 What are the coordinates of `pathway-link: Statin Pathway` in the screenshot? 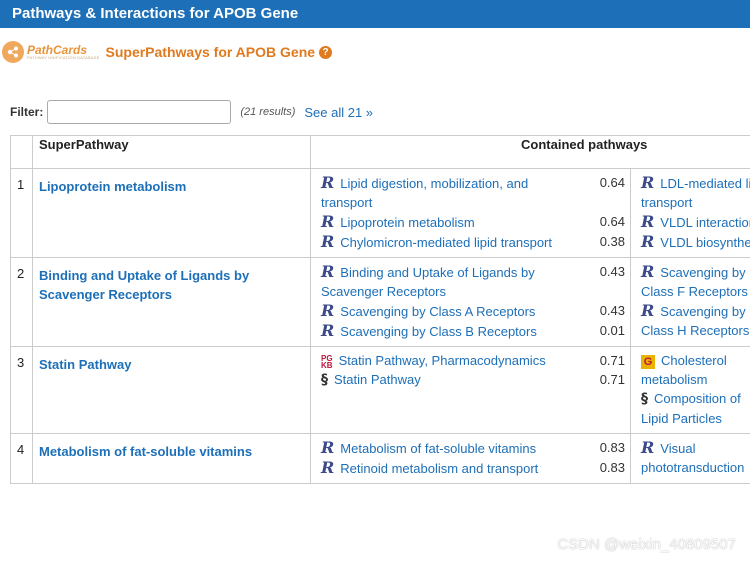 It's located at (377, 379).